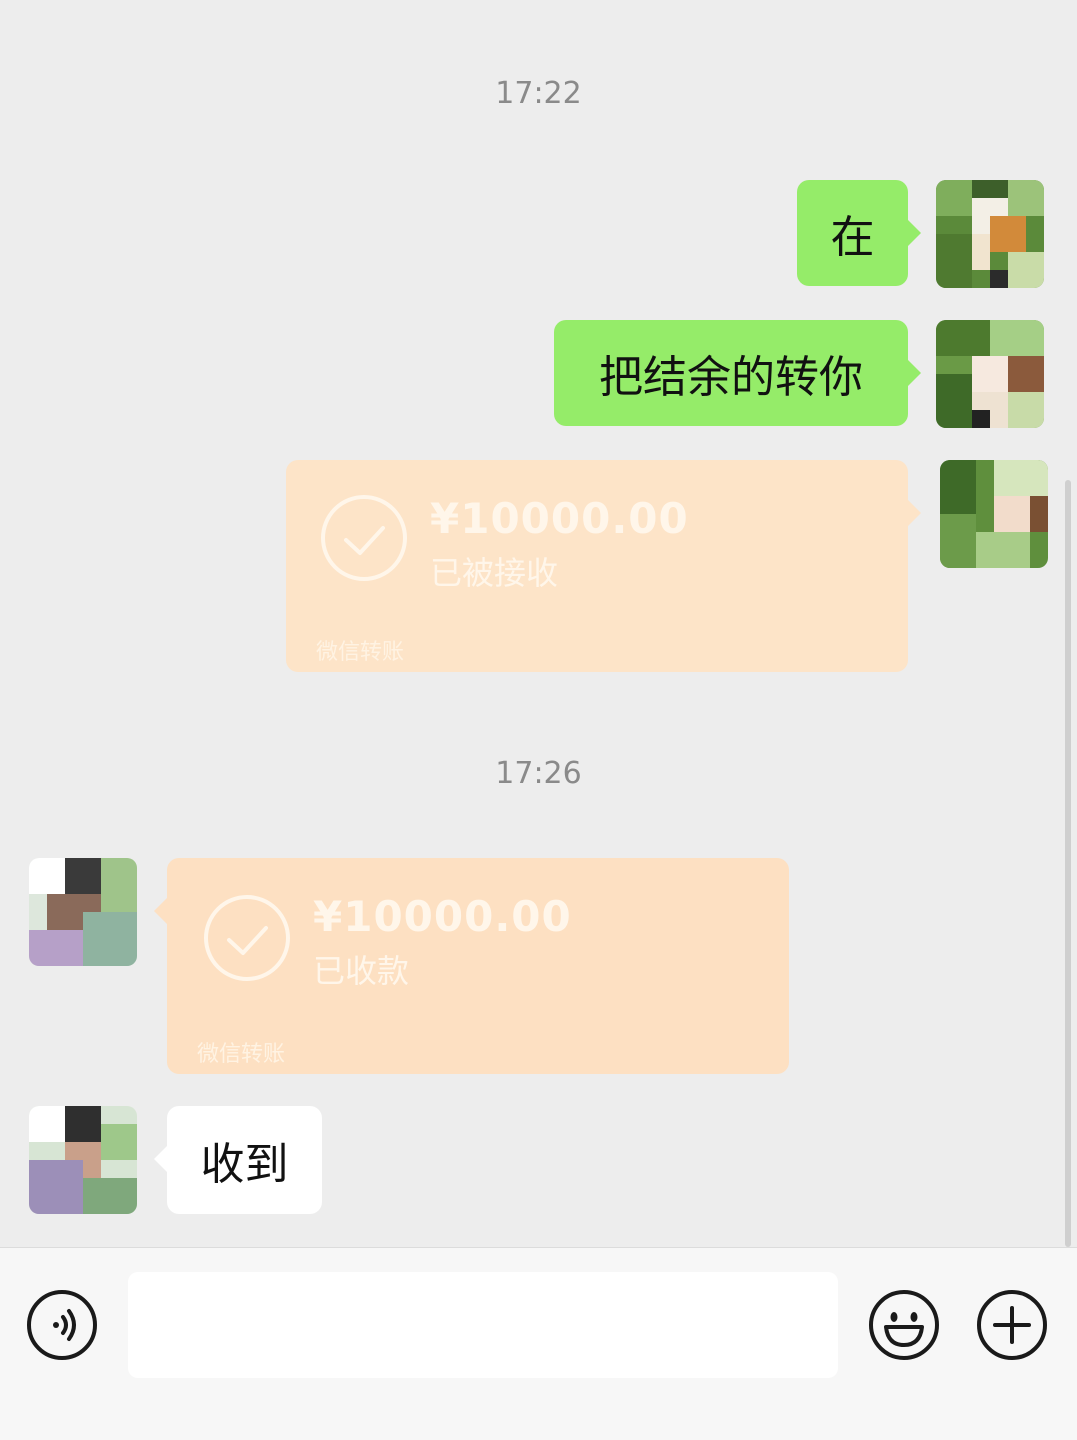  Describe the element at coordinates (1012, 1325) in the screenshot. I see `plus-icon` at that location.